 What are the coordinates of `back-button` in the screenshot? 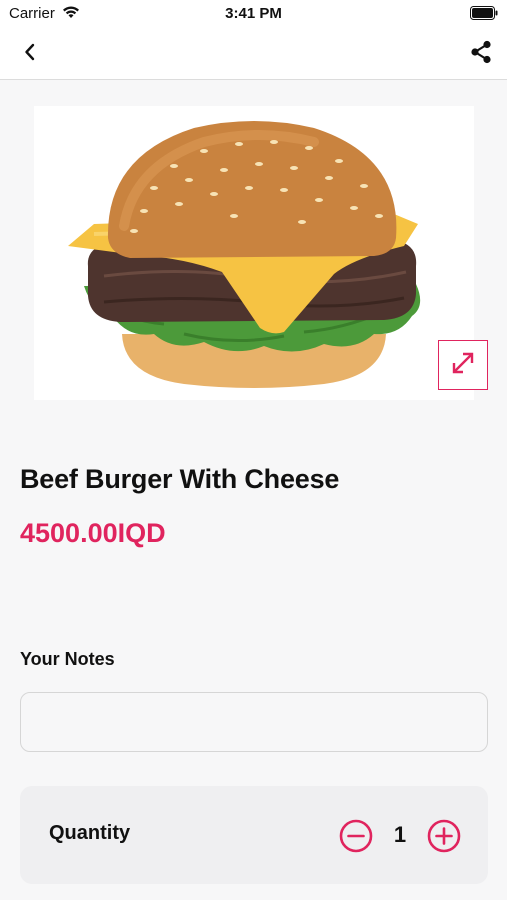 It's located at (30, 54).